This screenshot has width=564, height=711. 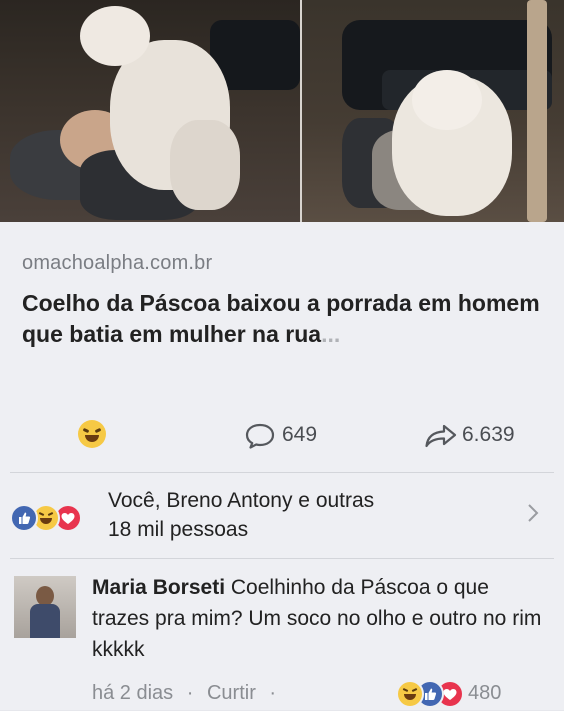 I want to click on laughing-emoji-icon, so click(x=92, y=434).